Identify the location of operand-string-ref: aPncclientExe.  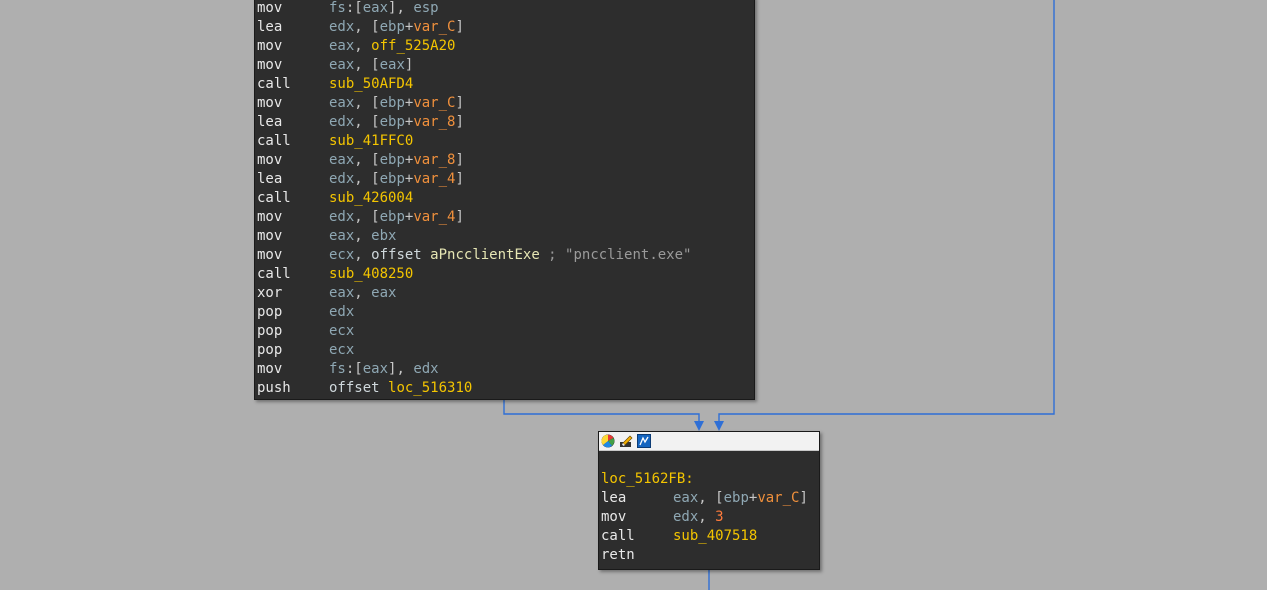
(485, 255).